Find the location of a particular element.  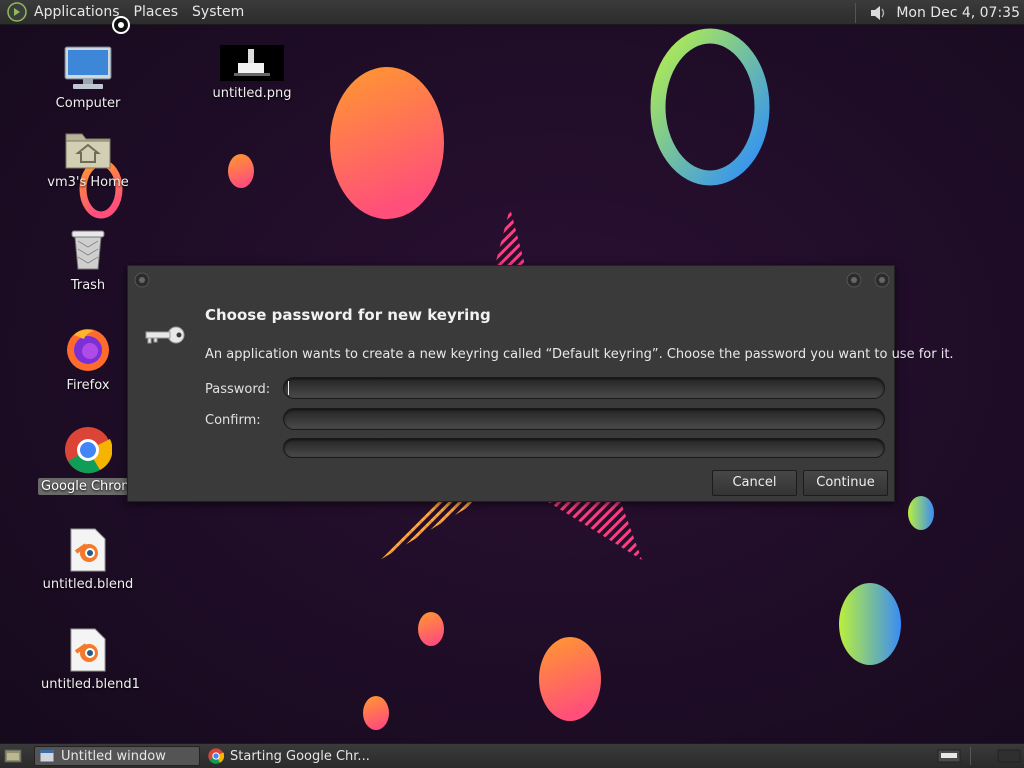

menu-places: Places is located at coordinates (156, 12).